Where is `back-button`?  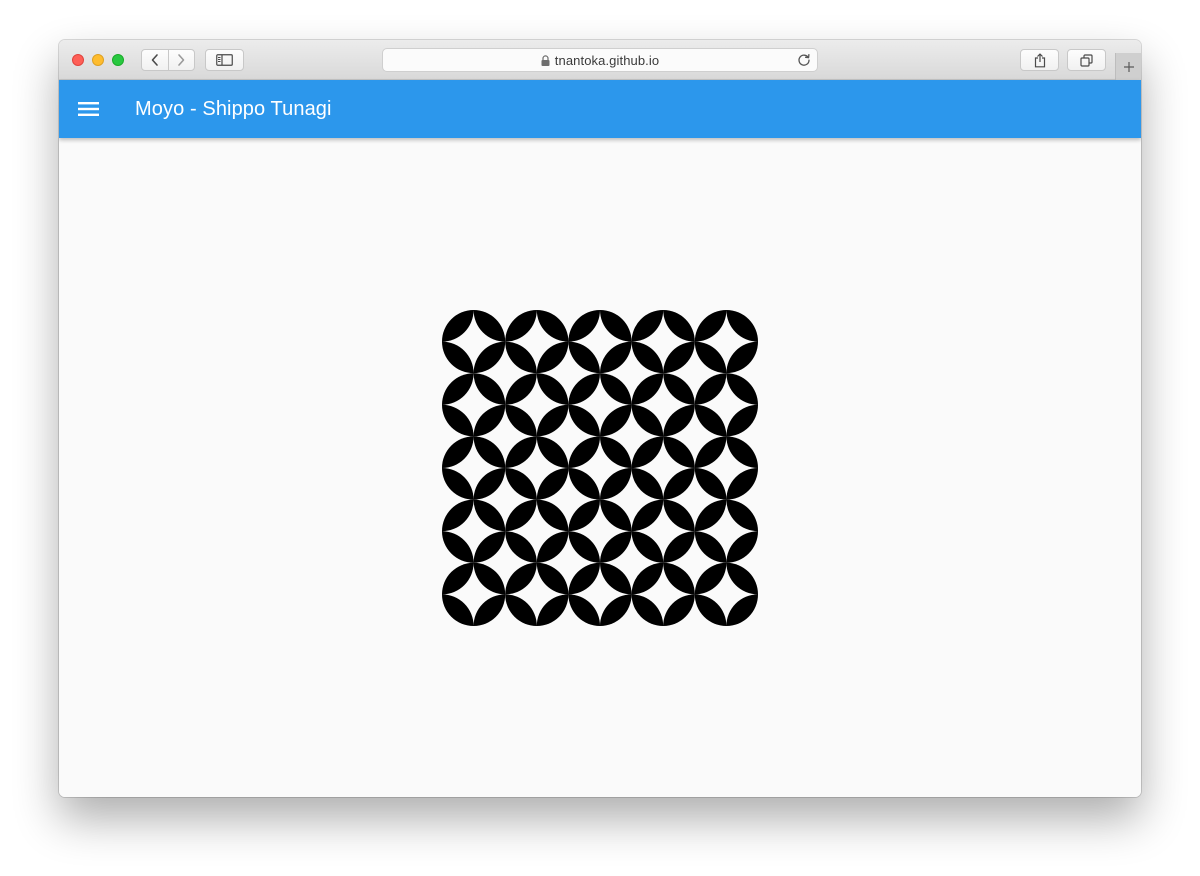
back-button is located at coordinates (155, 60).